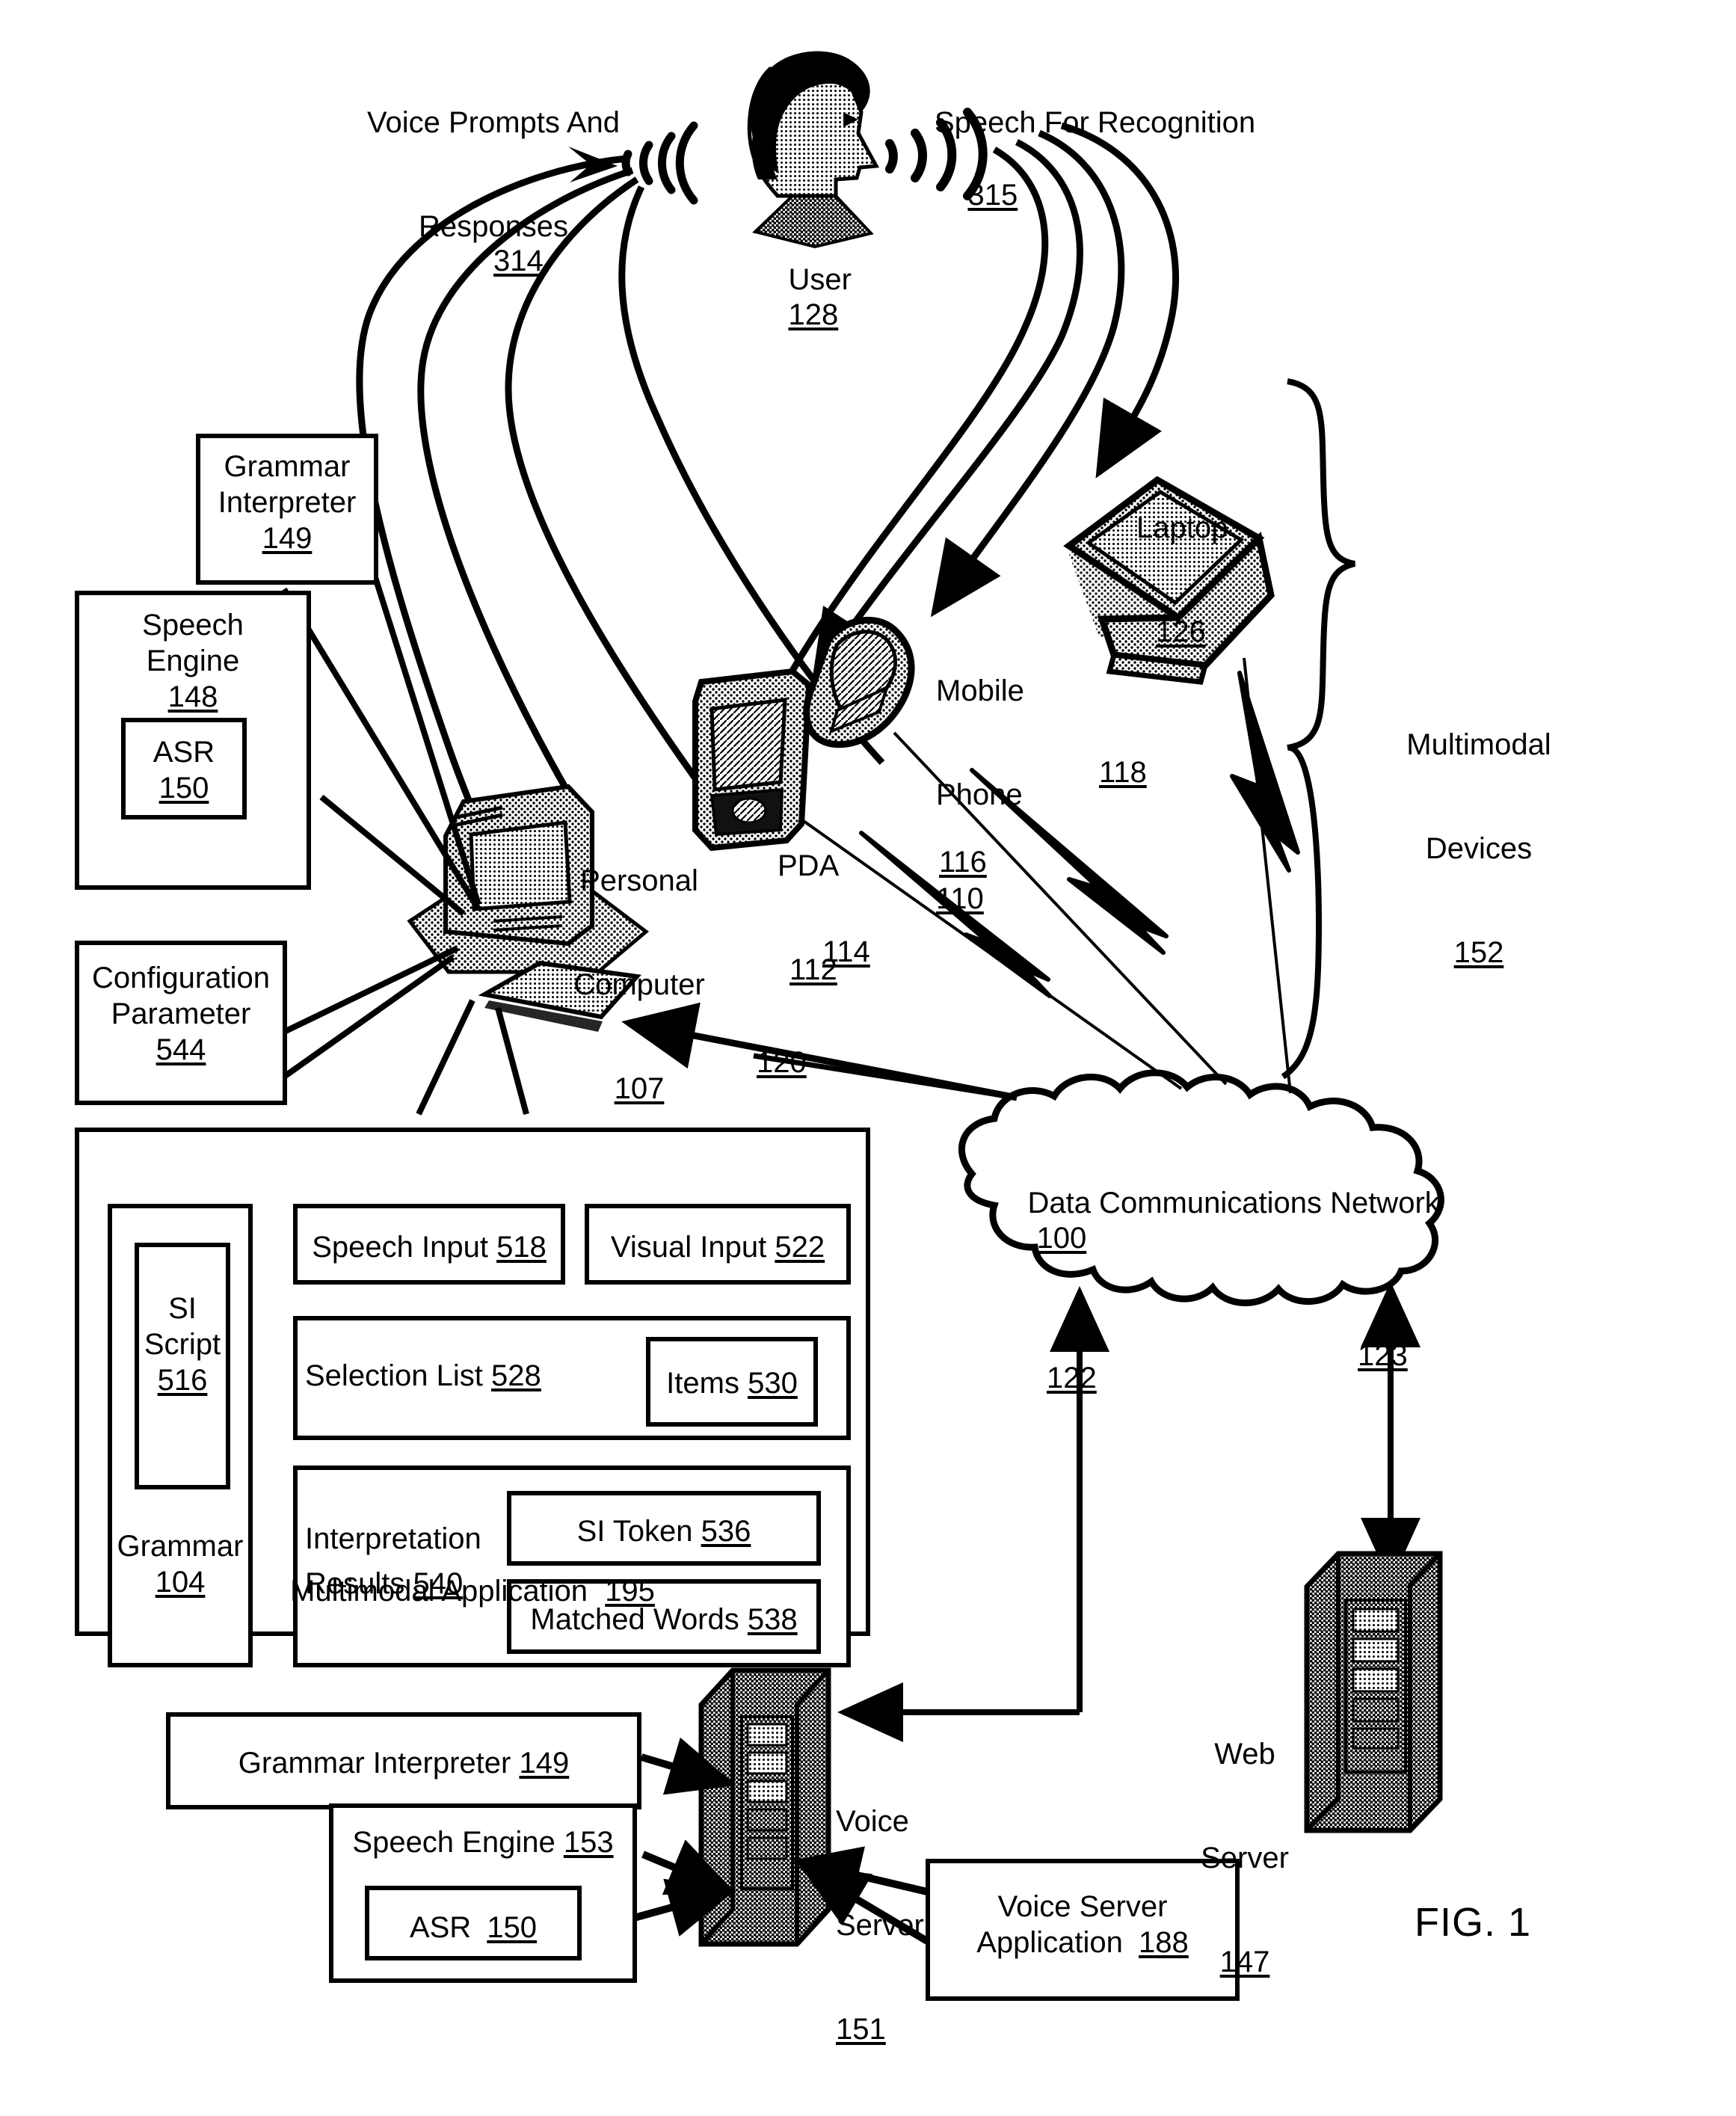  I want to click on user-head-icon, so click(813, 150).